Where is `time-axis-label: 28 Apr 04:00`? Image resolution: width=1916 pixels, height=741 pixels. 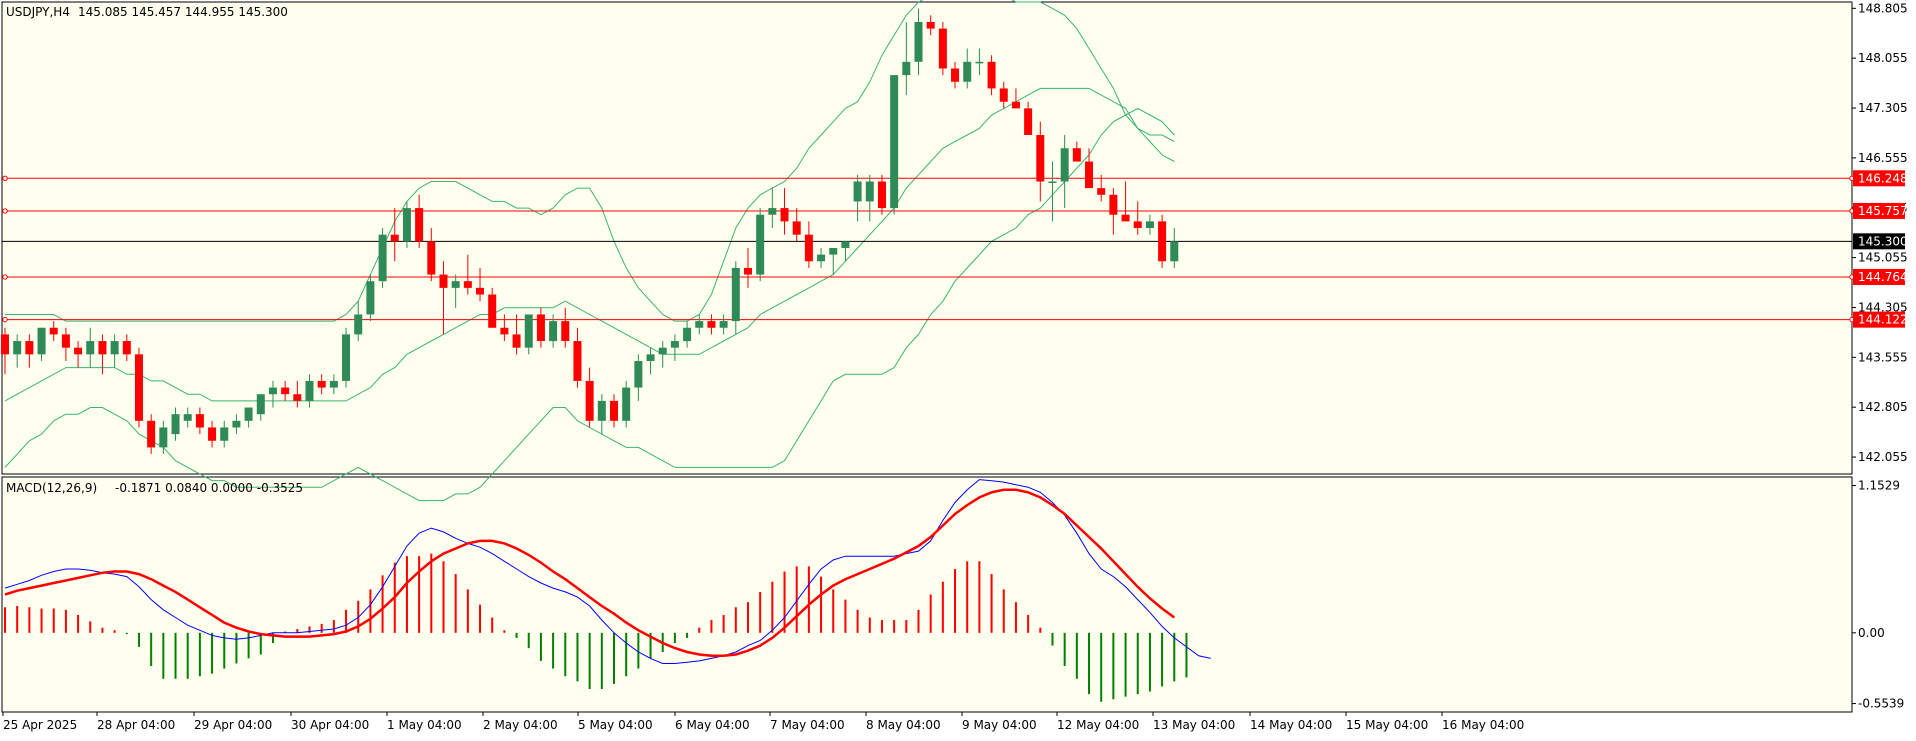 time-axis-label: 28 Apr 04:00 is located at coordinates (136, 725).